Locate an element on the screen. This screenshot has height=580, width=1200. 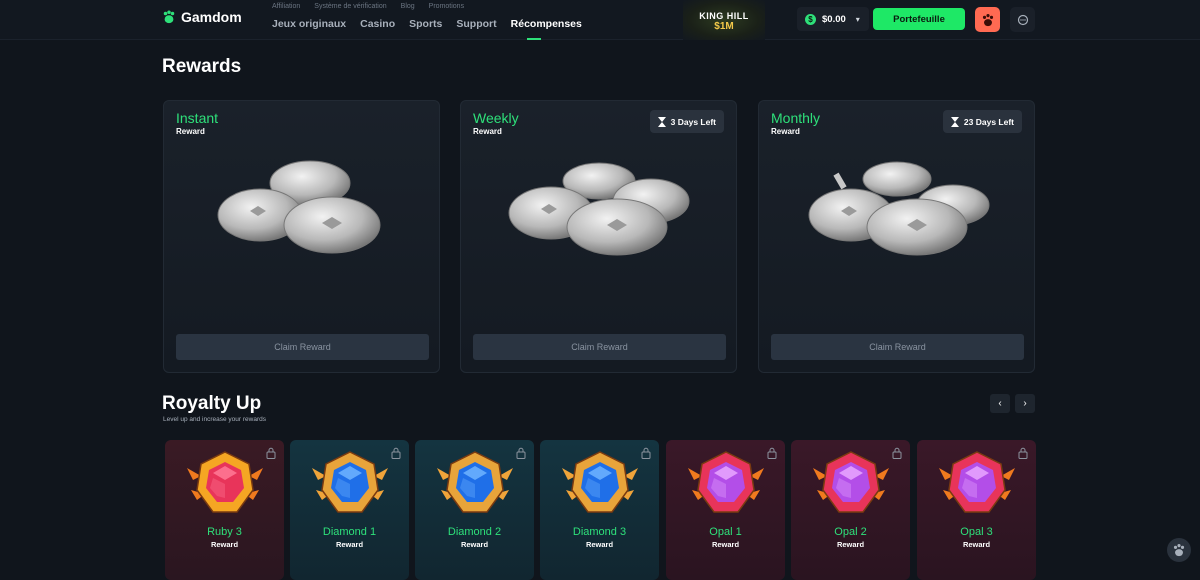
dollar-coin-icon: $ is located at coordinates (810, 19).